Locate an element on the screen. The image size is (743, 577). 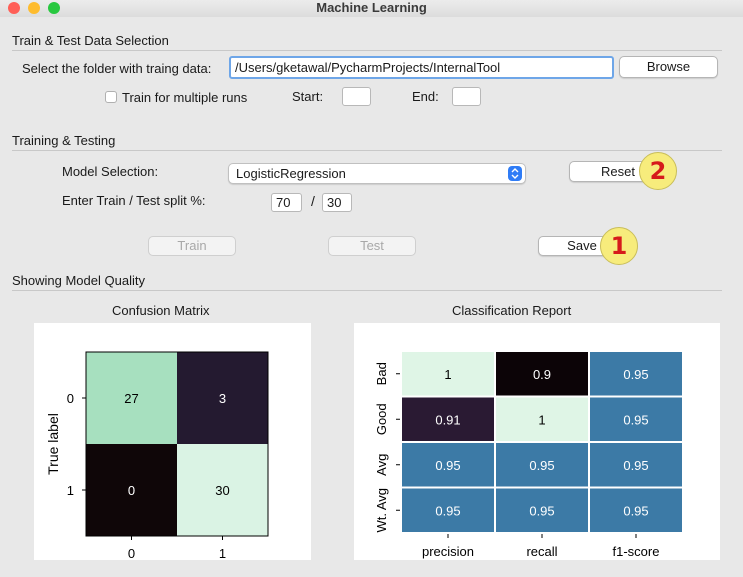
chevron-updown-icon is located at coordinates (515, 173).